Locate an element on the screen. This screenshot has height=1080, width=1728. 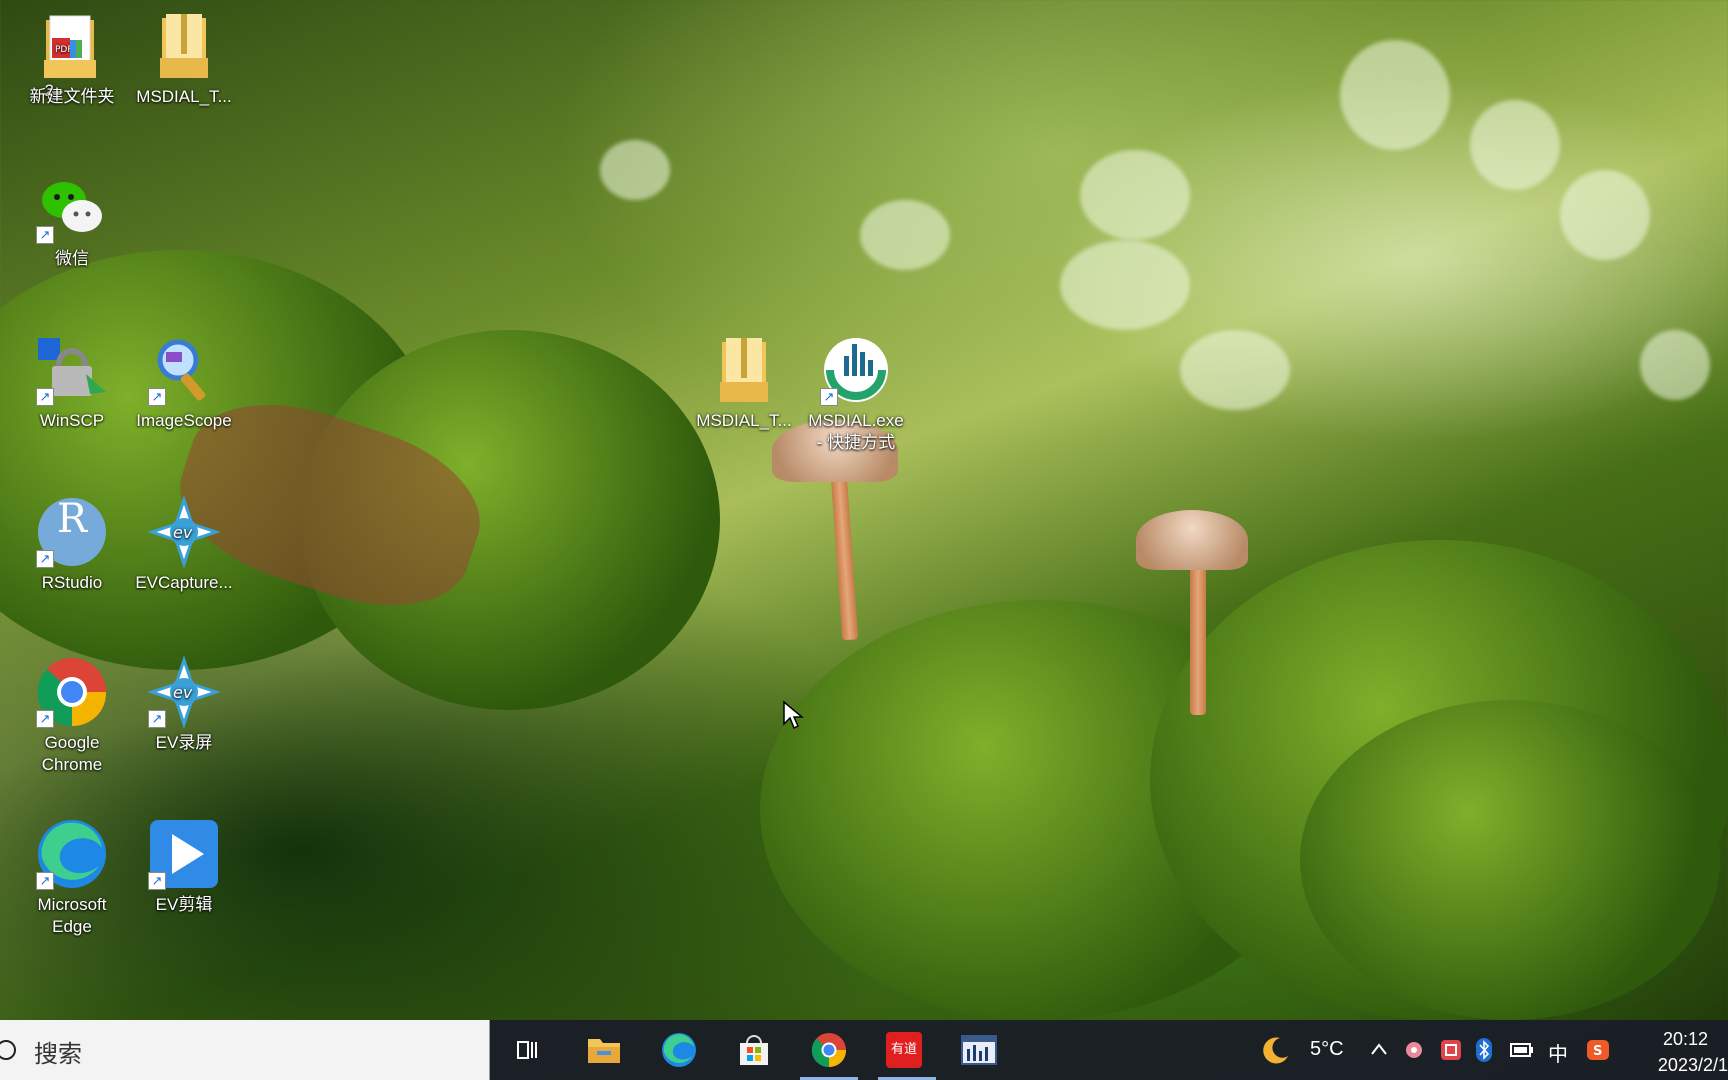
store-button is located at coordinates (754, 1050).